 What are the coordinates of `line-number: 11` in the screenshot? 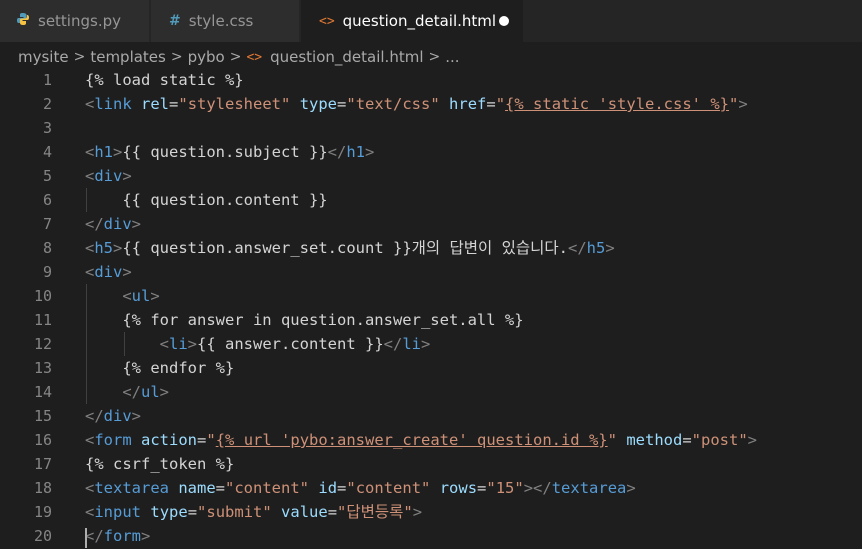 It's located at (42, 320).